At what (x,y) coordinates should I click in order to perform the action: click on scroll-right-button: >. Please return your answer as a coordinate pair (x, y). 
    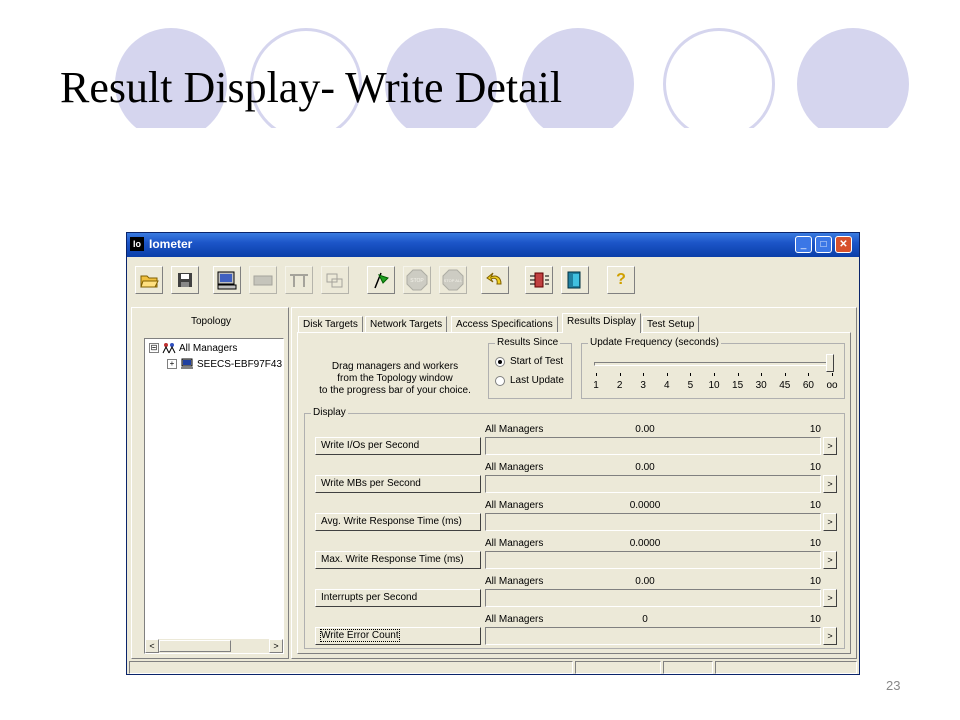
    Looking at the image, I should click on (276, 646).